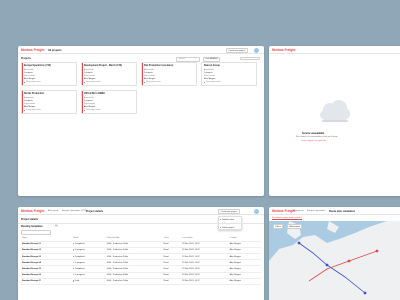 The image size is (400, 300). Describe the element at coordinates (211, 59) in the screenshot. I see `sort-button: Last Modified` at that location.